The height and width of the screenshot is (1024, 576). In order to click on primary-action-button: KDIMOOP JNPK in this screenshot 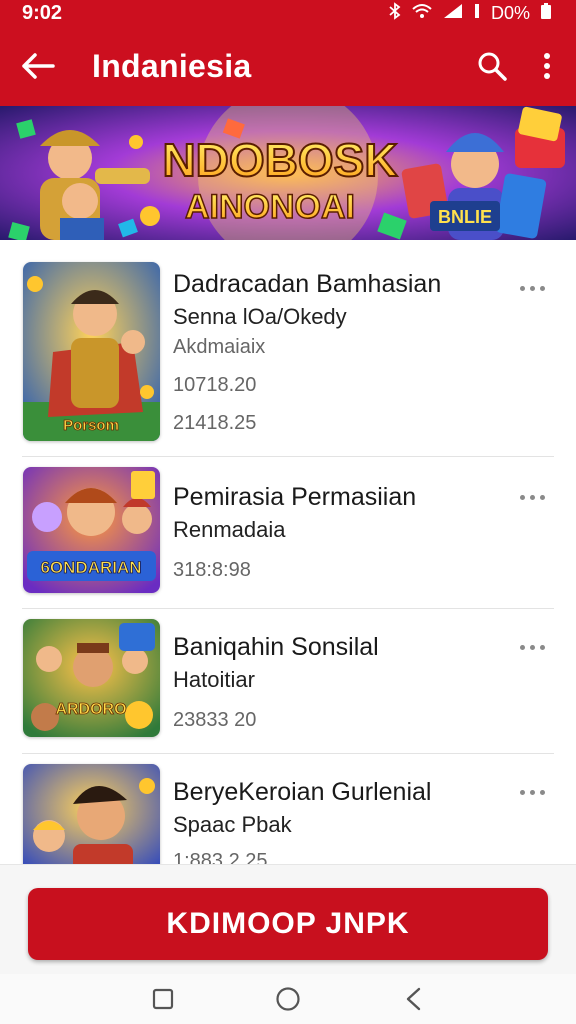, I will do `click(288, 924)`.